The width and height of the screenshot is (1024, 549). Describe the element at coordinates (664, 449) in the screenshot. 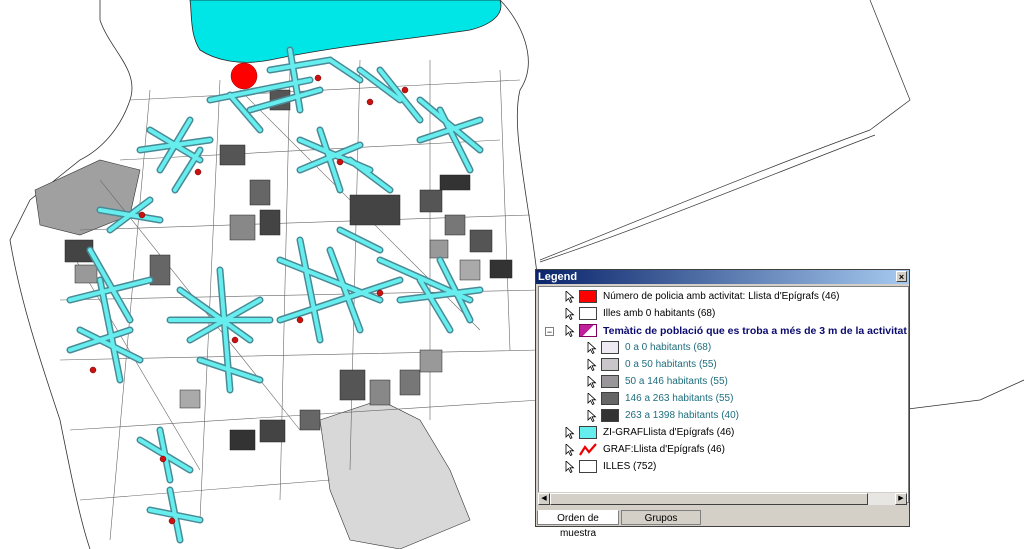

I see `legend-item-label: GRAF:Llista d'Epígrafs (46)` at that location.